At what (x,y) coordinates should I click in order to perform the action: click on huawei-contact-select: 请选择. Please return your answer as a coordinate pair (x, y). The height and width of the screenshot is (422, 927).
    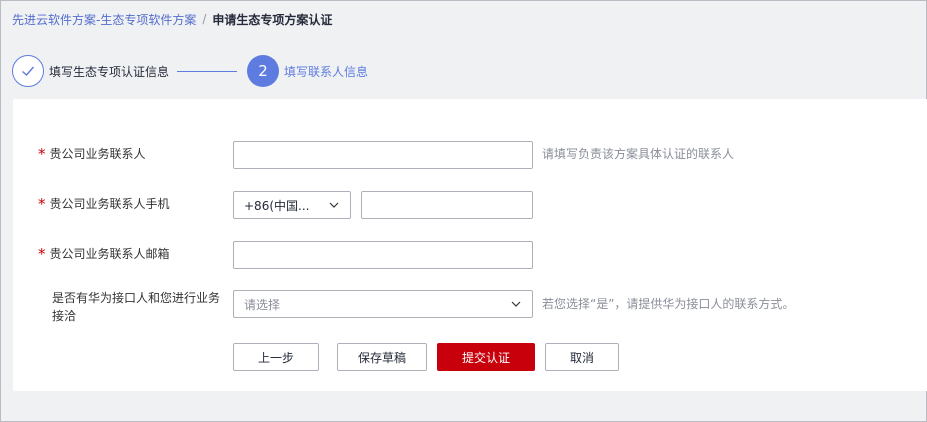
    Looking at the image, I should click on (383, 304).